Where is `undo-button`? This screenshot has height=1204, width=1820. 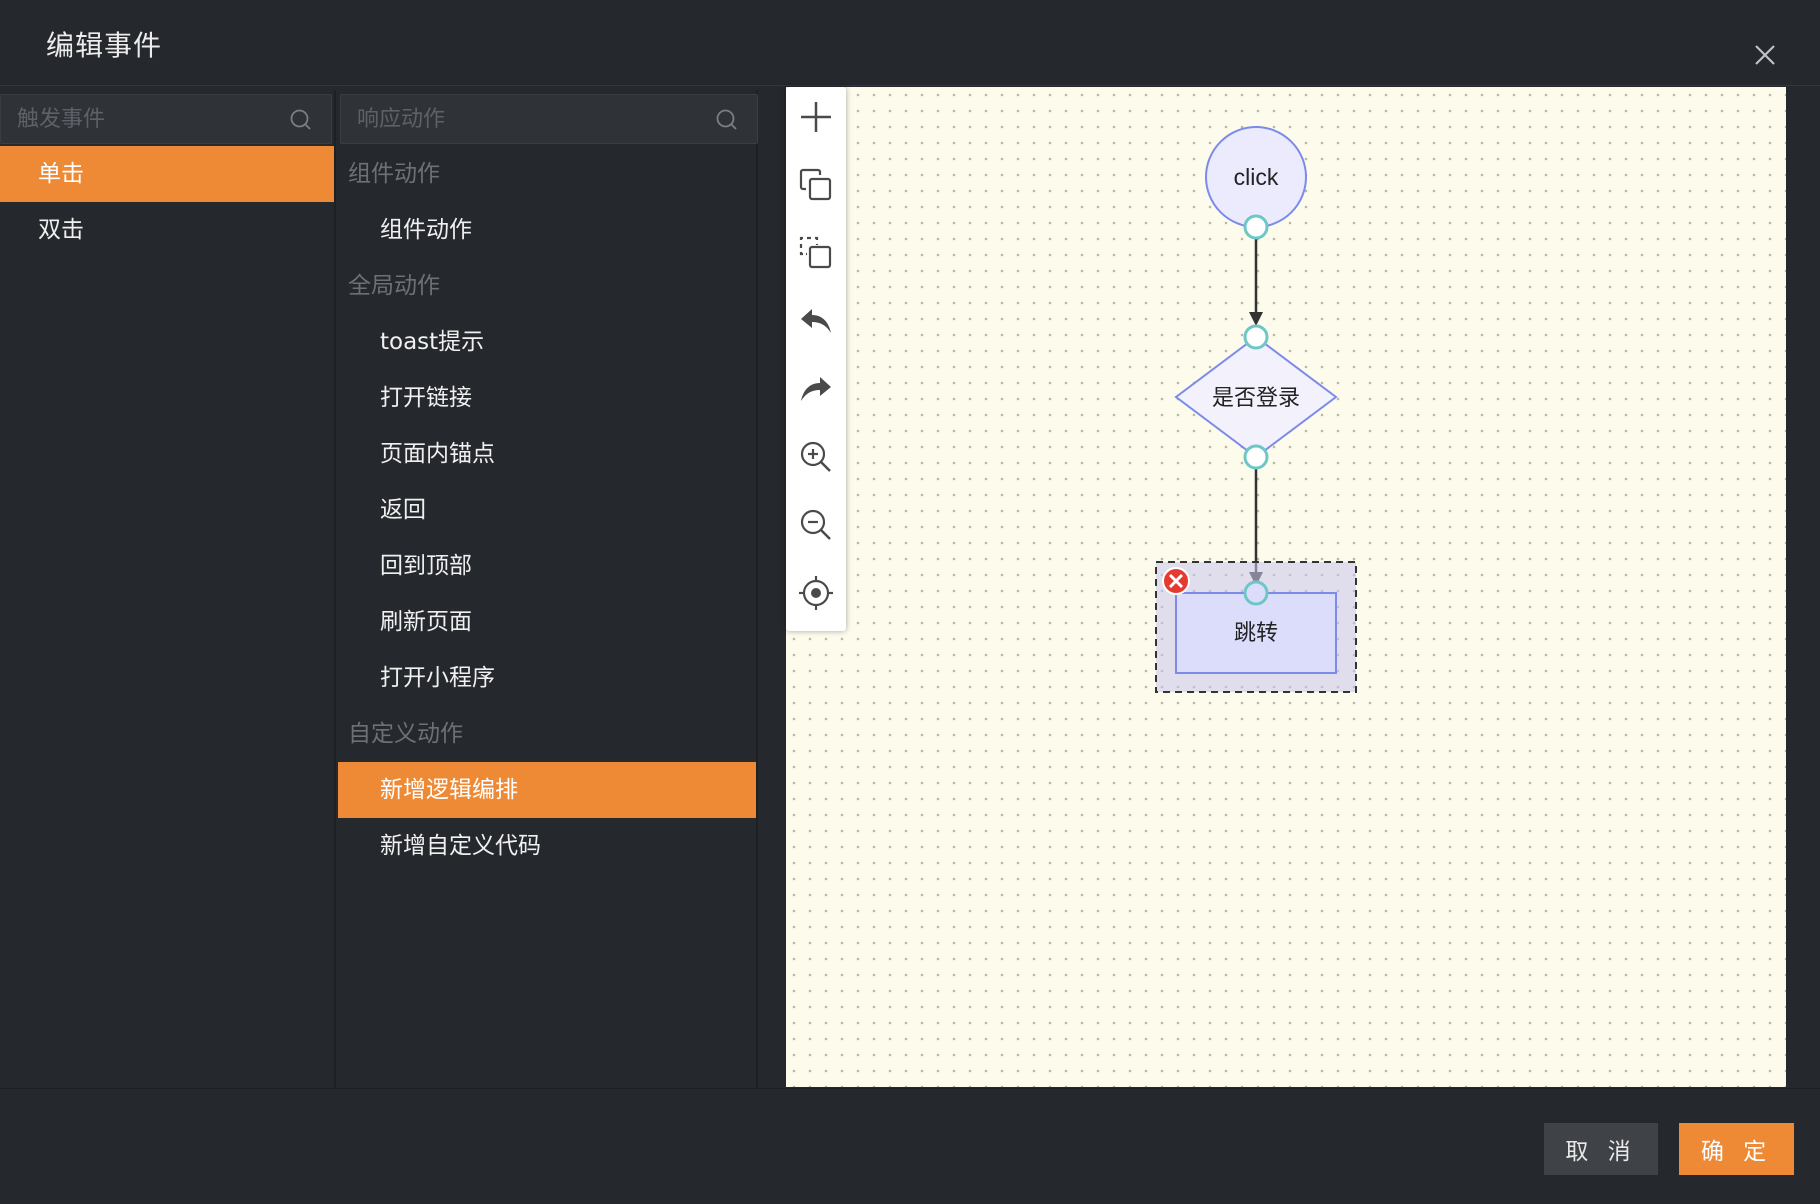 undo-button is located at coordinates (816, 321).